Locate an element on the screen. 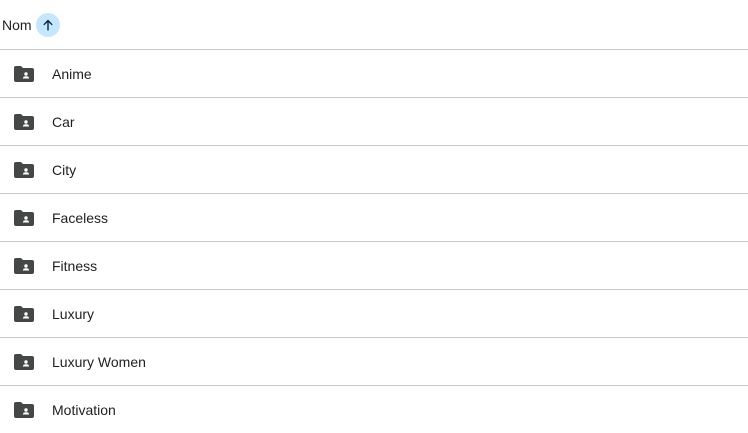 This screenshot has height=433, width=748. list-item: Faceless is located at coordinates (374, 218).